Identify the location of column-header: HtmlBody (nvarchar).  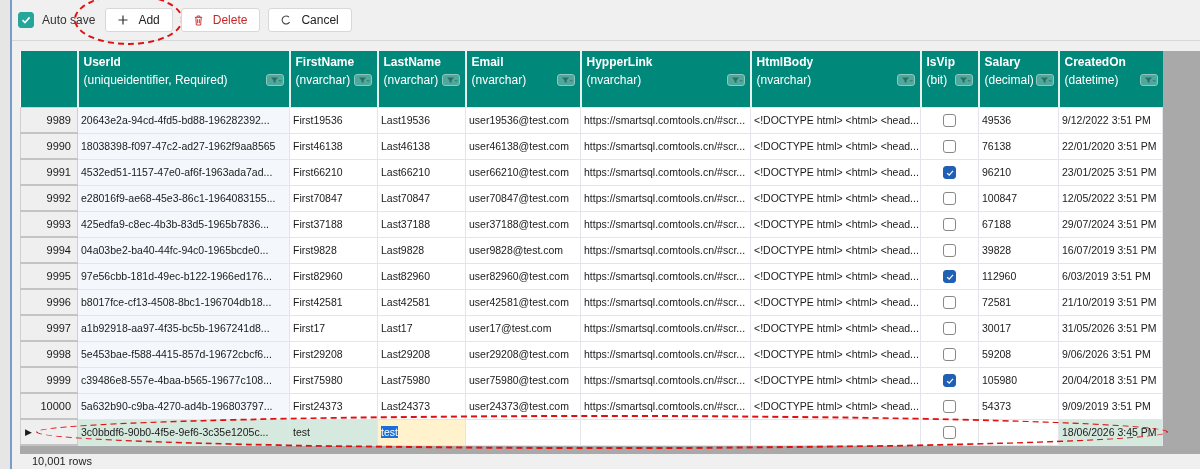
(835, 79).